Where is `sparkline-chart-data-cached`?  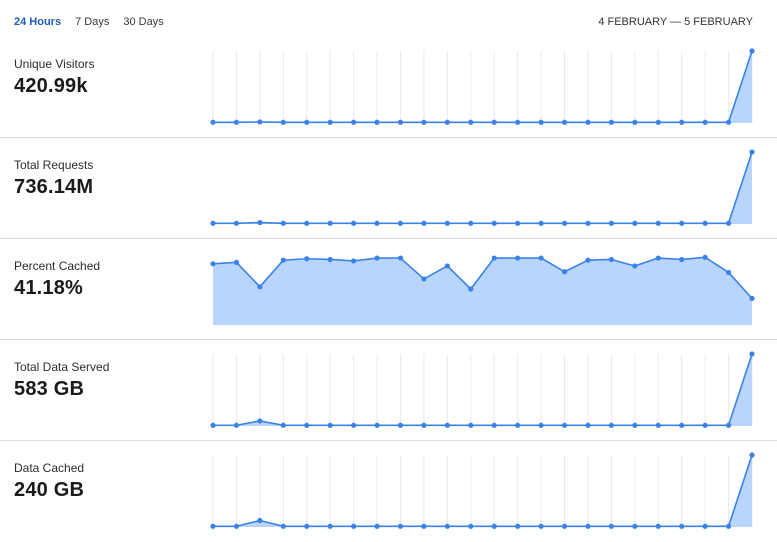 sparkline-chart-data-cached is located at coordinates (482, 490).